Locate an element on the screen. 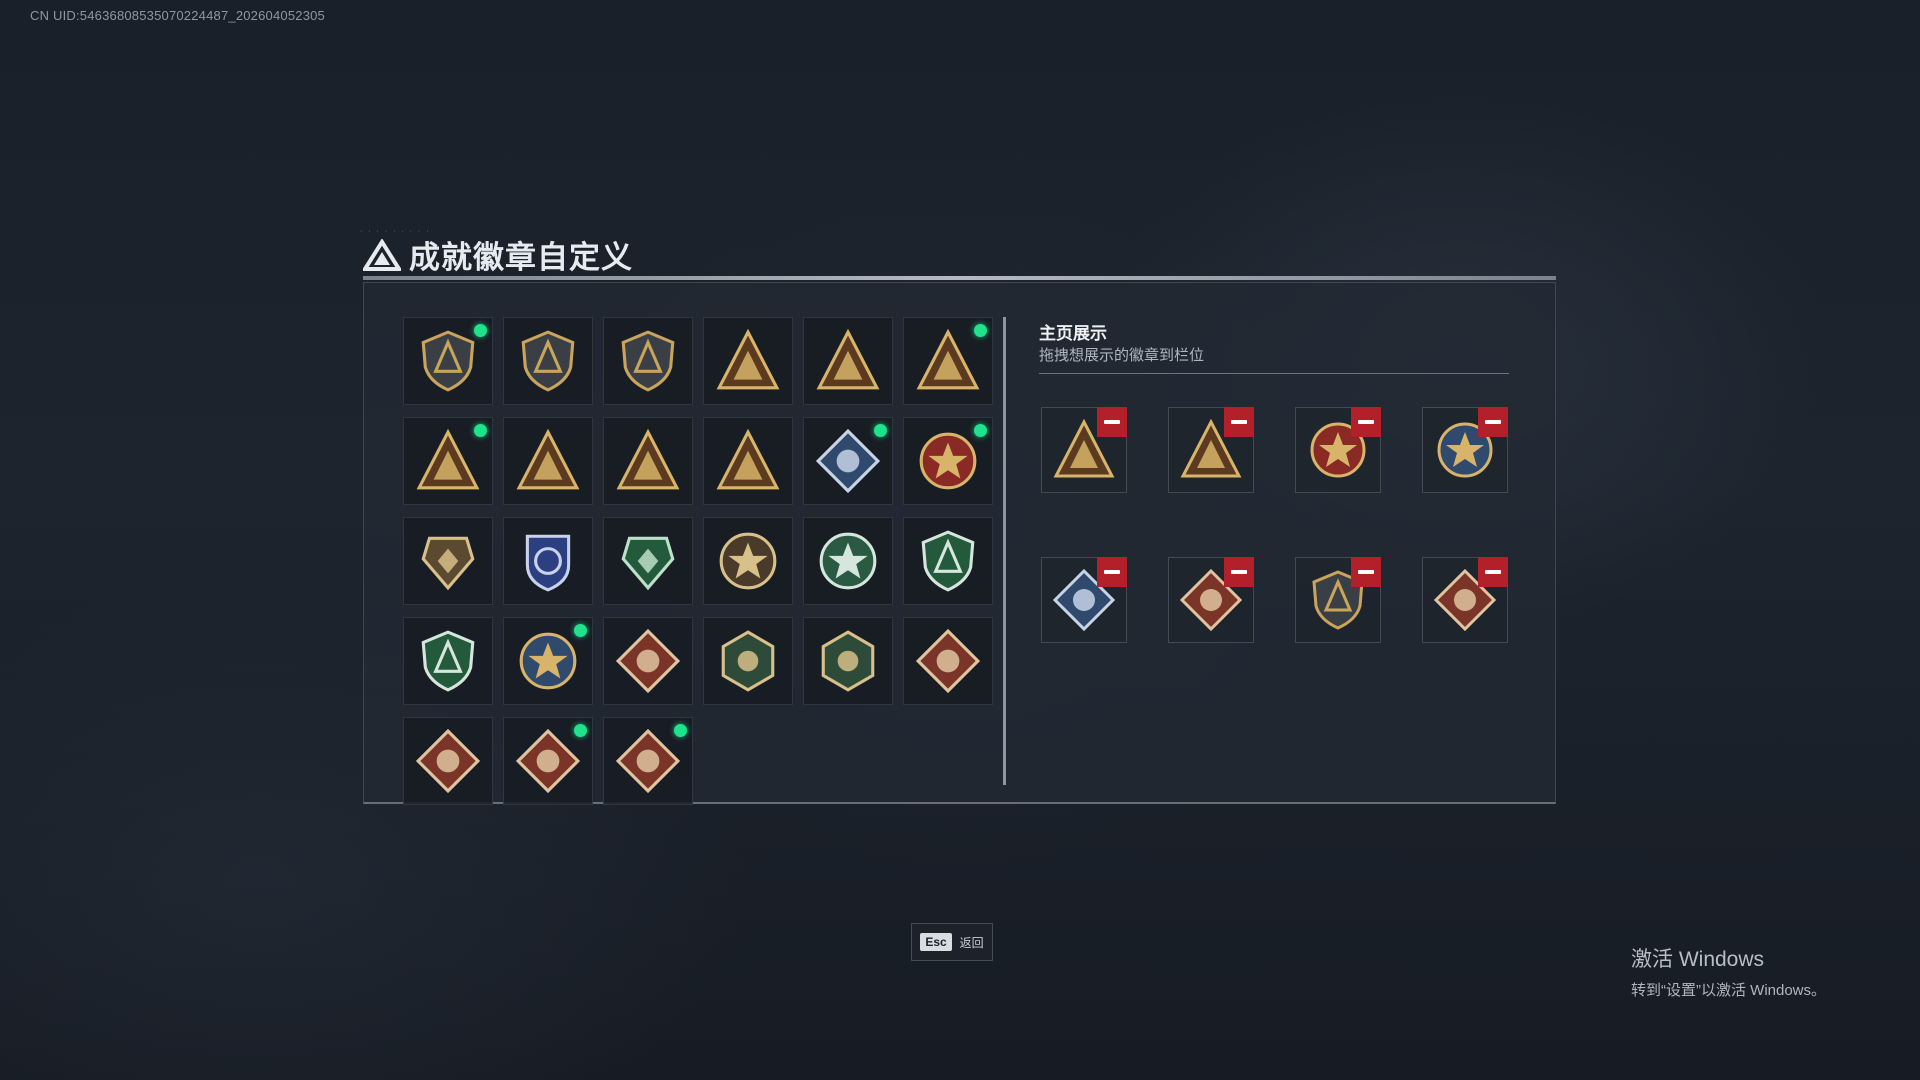  back-button: Esc 返回 is located at coordinates (952, 942).